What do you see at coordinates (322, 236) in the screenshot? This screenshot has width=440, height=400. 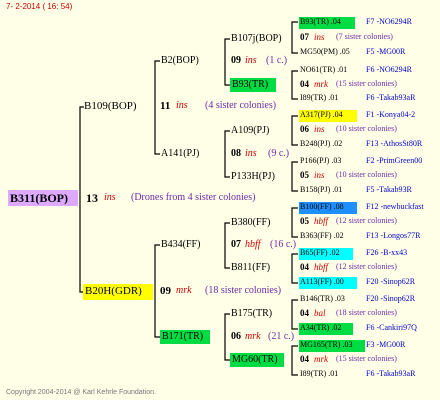 I see `ancestor-queen: B363(FF) .02` at bounding box center [322, 236].